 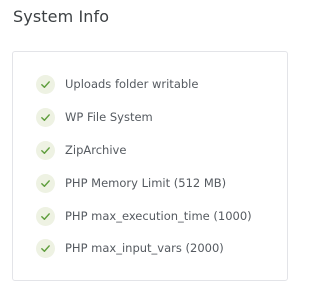 I want to click on check-label: PHP max_input_vars (2000), so click(x=144, y=248).